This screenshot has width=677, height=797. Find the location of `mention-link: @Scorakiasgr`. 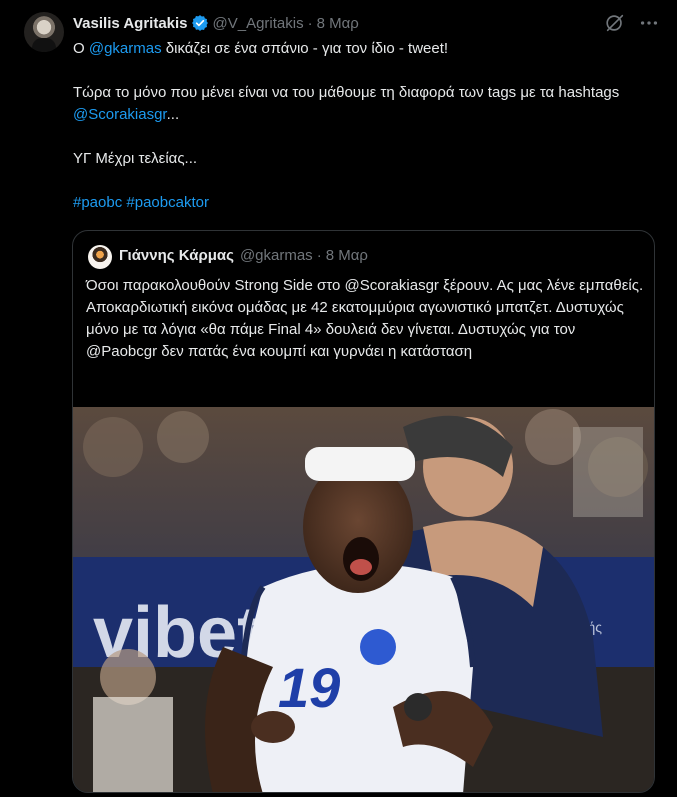

mention-link: @Scorakiasgr is located at coordinates (120, 114).